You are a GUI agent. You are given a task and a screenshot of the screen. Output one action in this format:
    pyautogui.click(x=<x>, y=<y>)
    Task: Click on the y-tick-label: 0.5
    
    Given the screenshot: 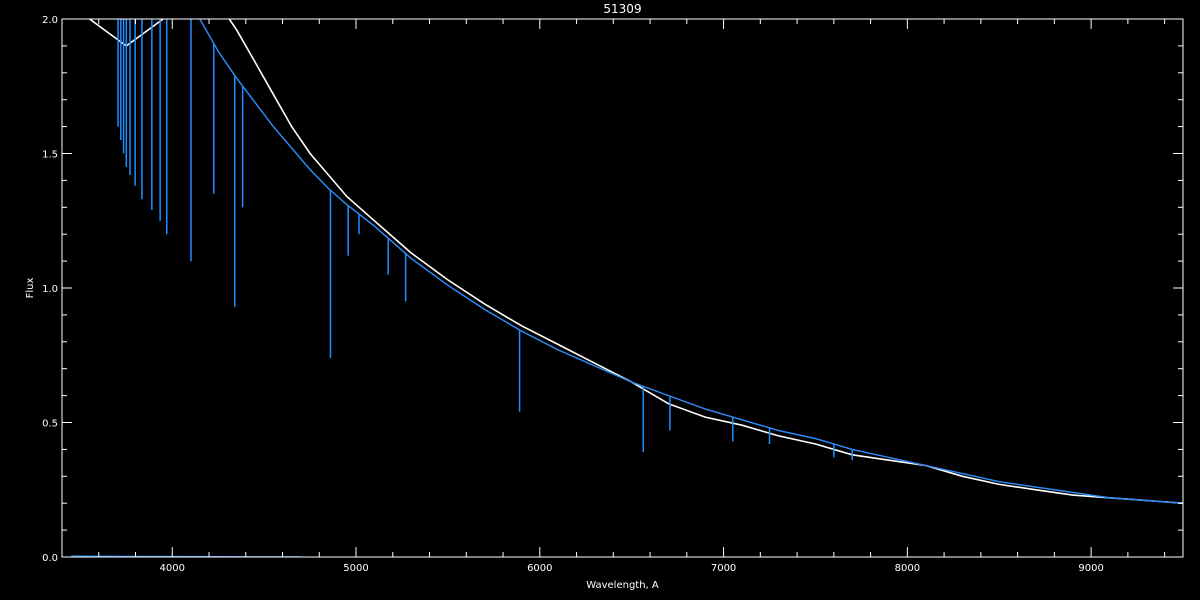 What is the action you would take?
    pyautogui.click(x=50, y=424)
    